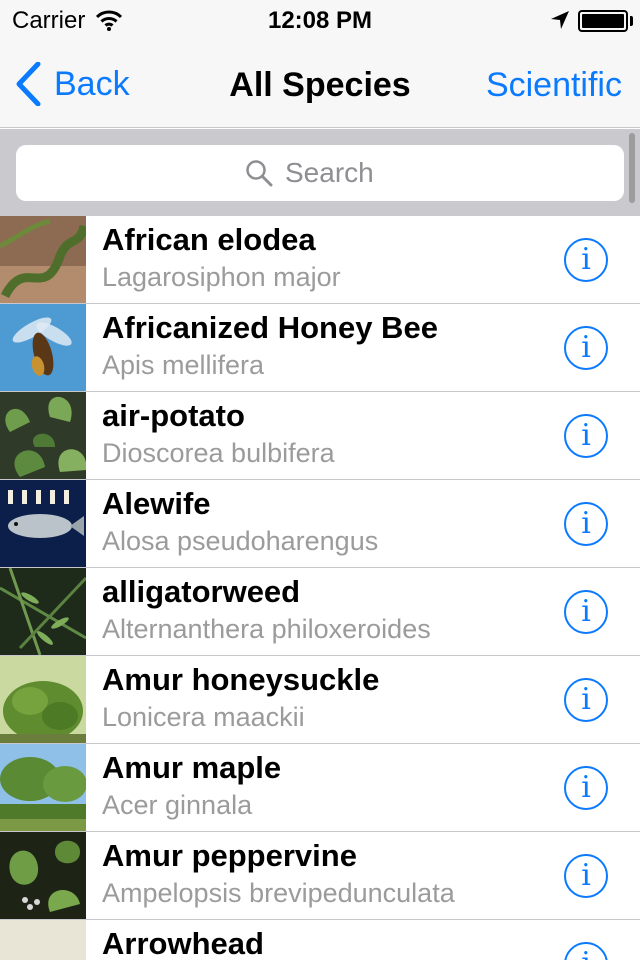 This screenshot has width=640, height=960. I want to click on species-scientific-name: Acer ginnala, so click(177, 805).